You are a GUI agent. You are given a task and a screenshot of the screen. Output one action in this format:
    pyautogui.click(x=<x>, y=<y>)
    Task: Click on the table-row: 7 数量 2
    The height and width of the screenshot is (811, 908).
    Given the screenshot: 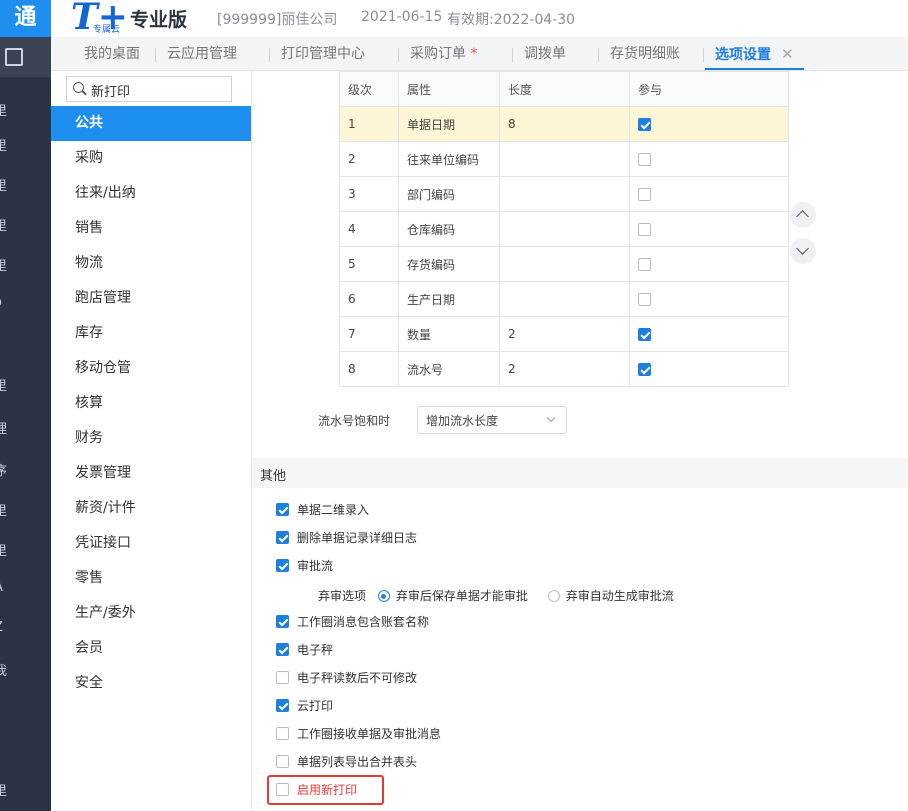 What is the action you would take?
    pyautogui.click(x=564, y=334)
    